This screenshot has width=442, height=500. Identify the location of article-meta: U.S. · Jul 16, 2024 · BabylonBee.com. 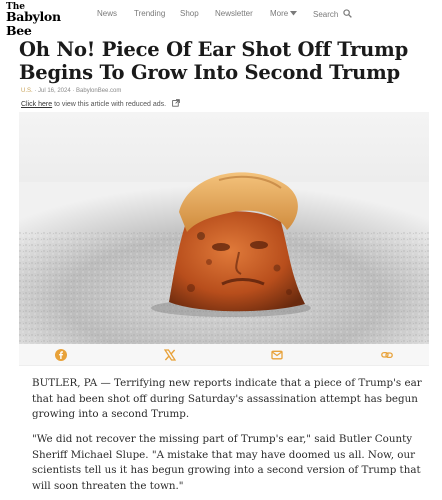
(71, 91).